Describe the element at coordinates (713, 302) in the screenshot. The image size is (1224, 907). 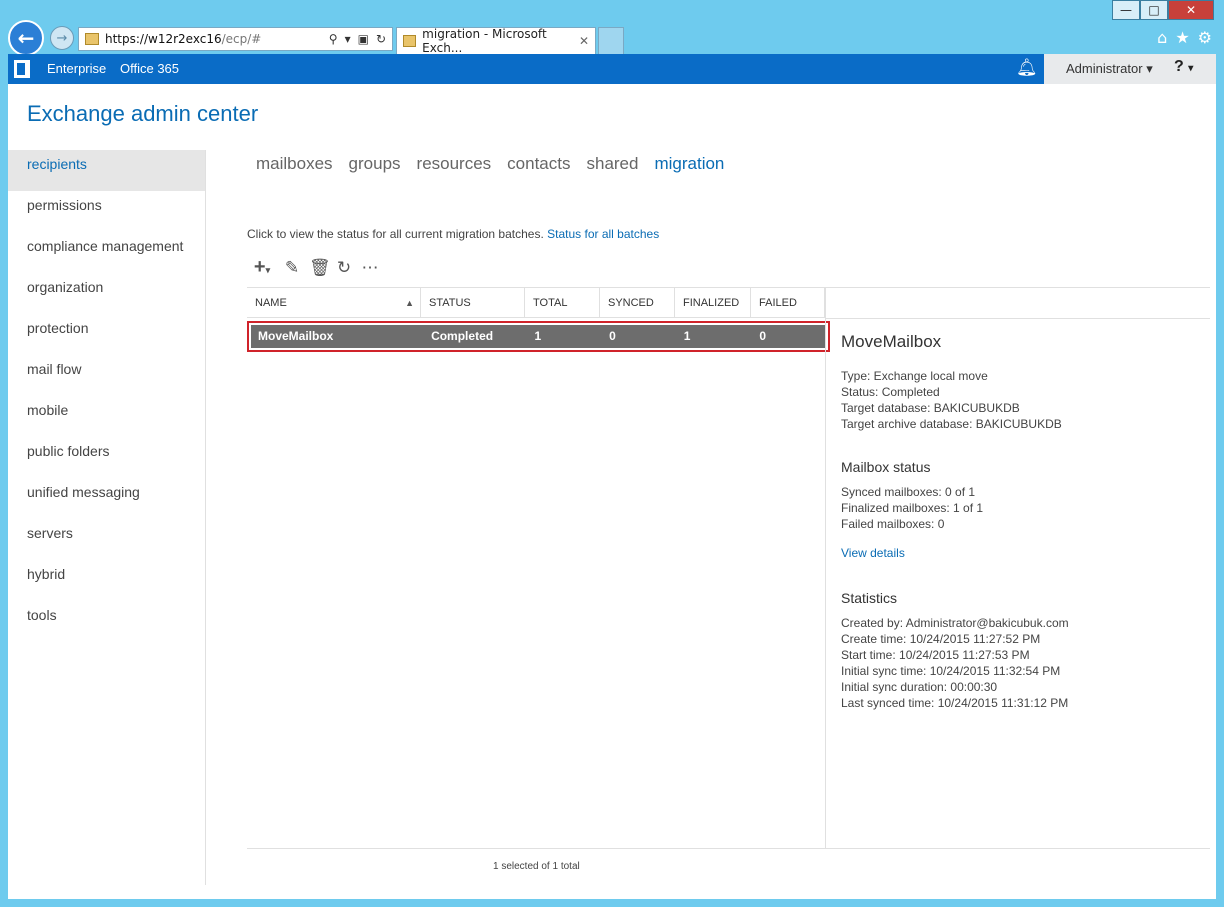
I see `col-finalized: FINALIZED` at that location.